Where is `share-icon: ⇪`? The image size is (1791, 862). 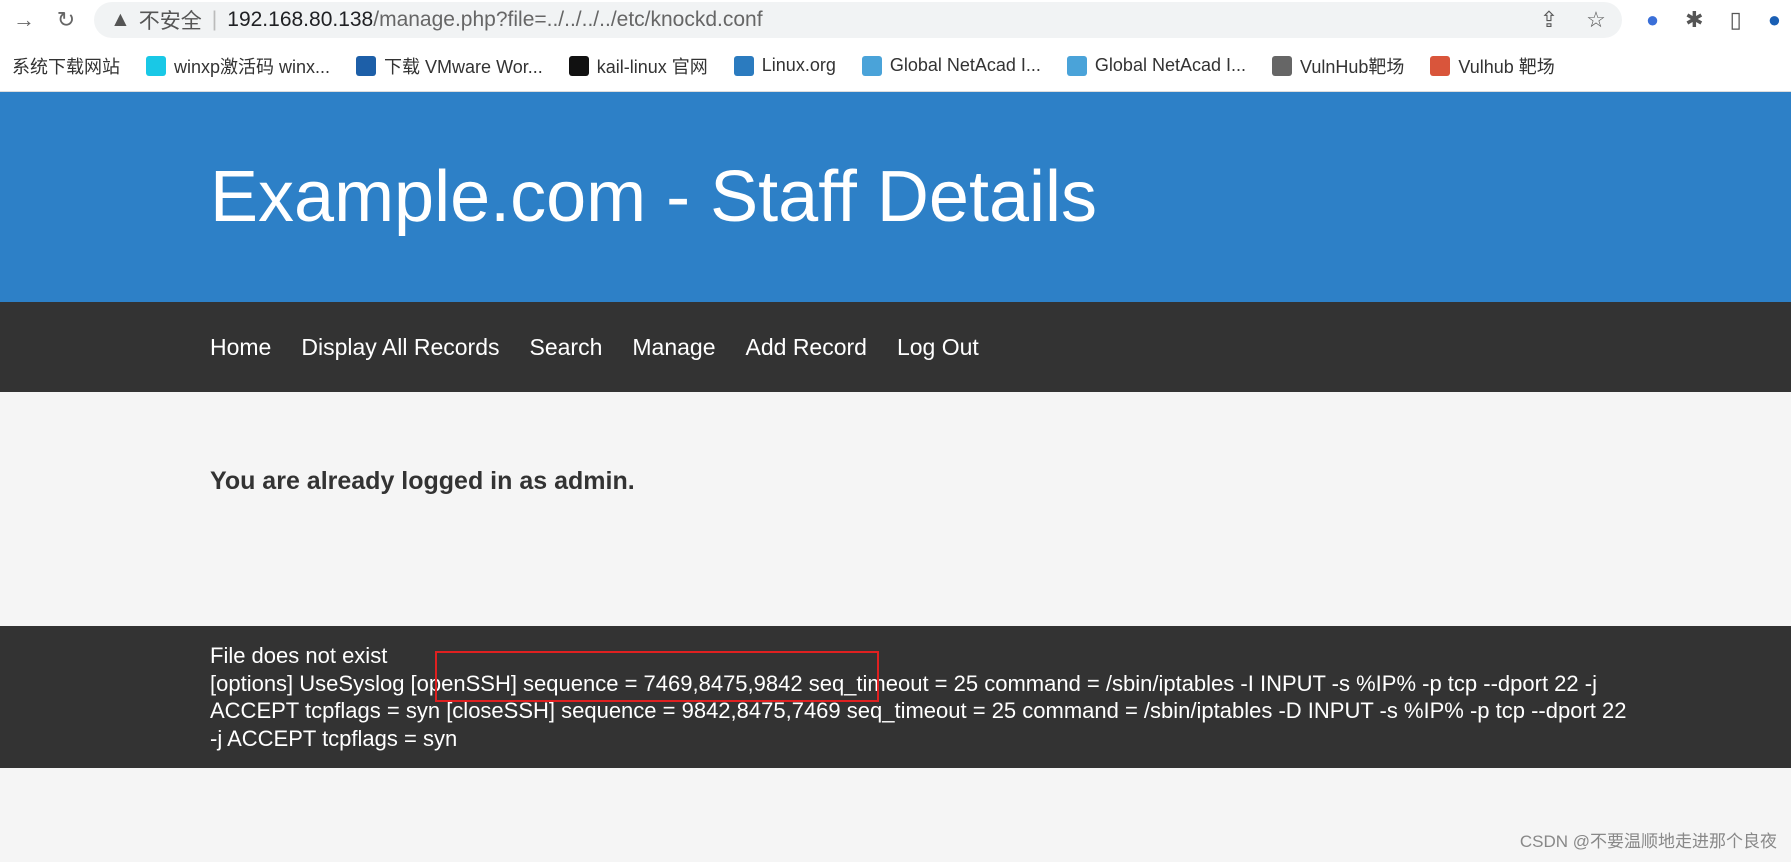 share-icon: ⇪ is located at coordinates (1549, 20).